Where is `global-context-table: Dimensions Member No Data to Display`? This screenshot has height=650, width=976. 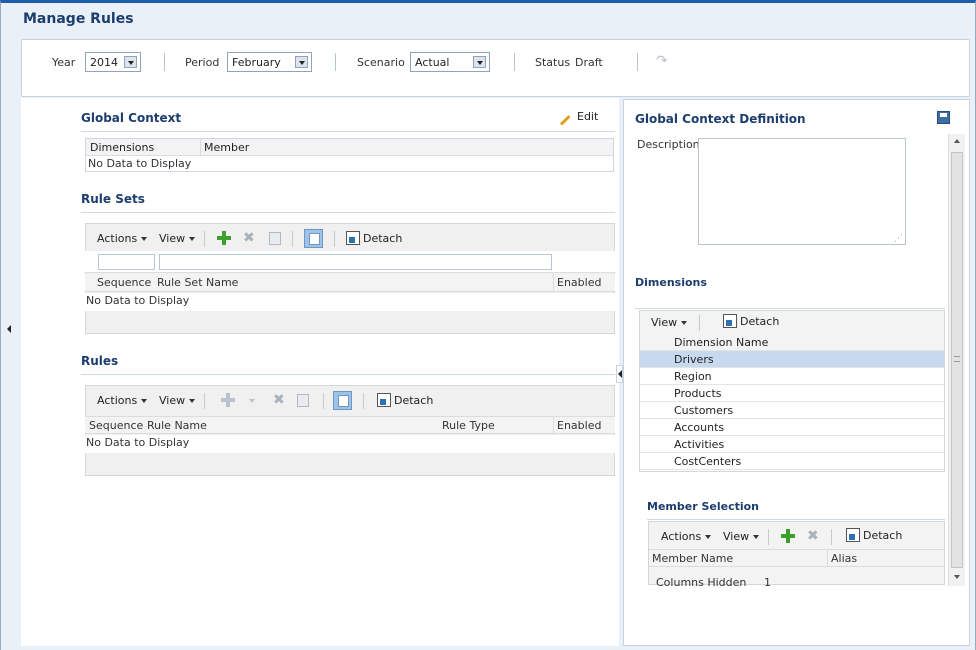
global-context-table: Dimensions Member No Data to Display is located at coordinates (349, 155).